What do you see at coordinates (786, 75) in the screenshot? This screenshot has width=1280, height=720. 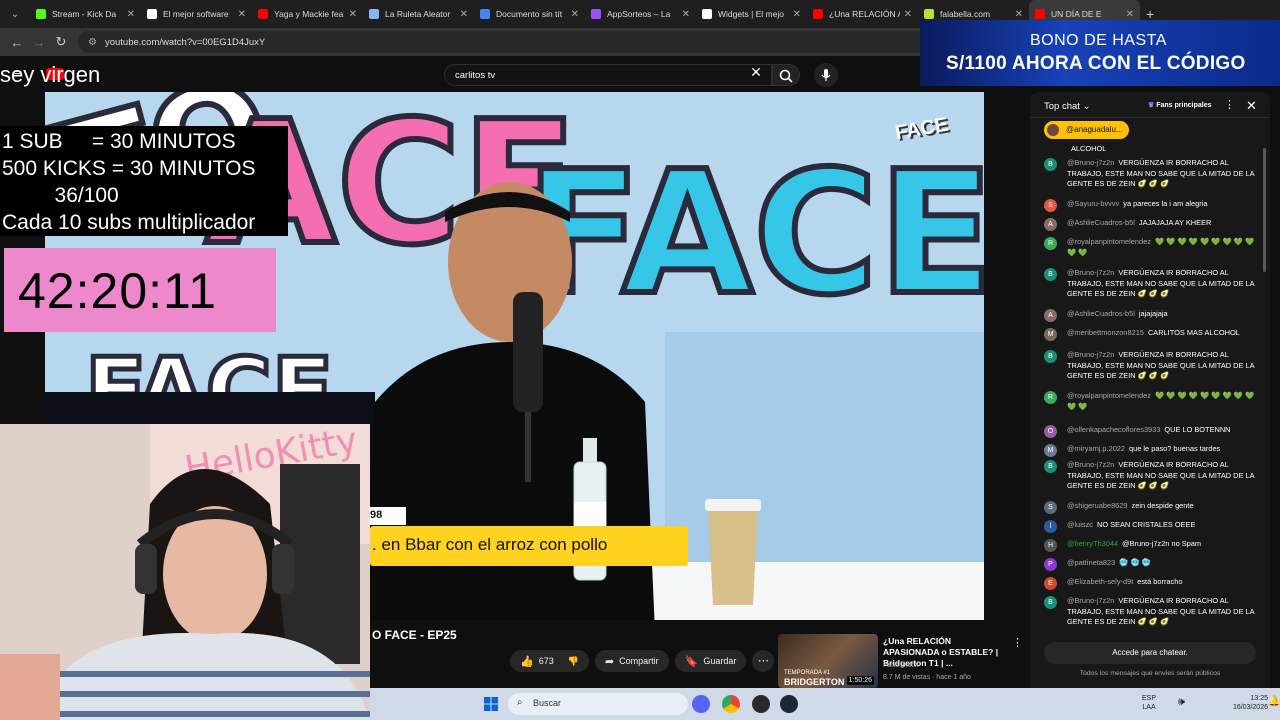 I see `search-button` at bounding box center [786, 75].